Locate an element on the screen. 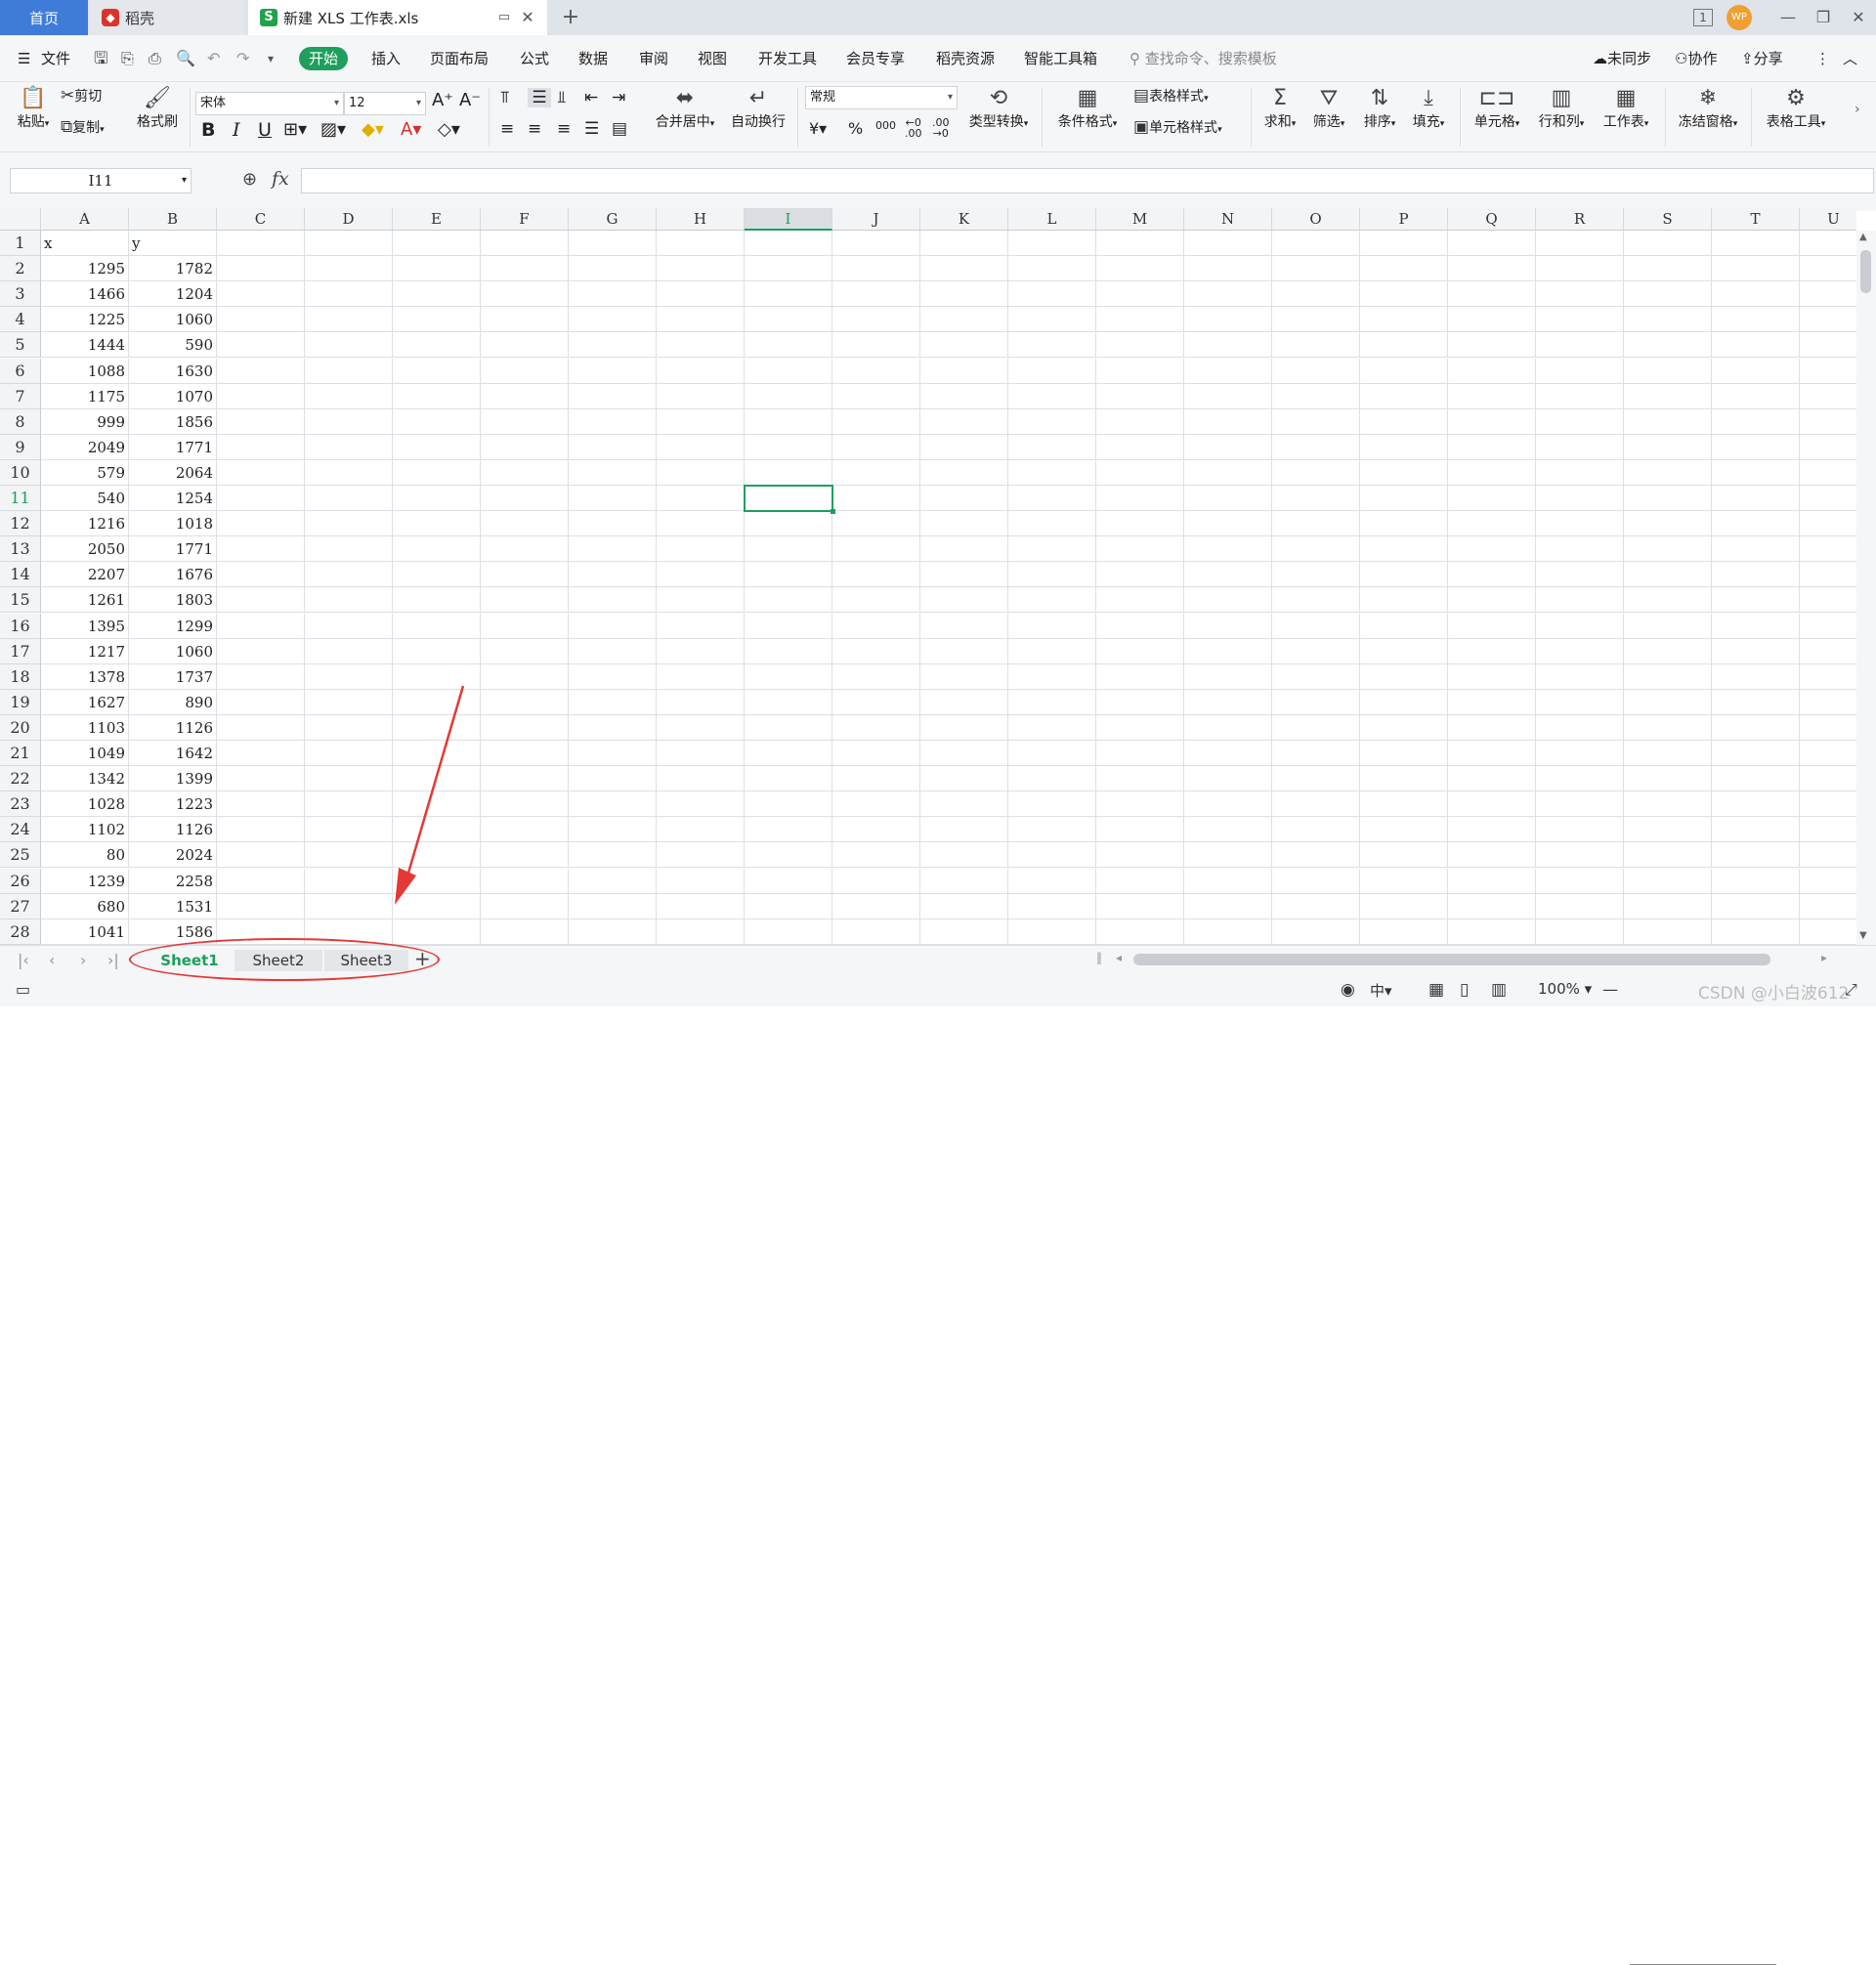 The height and width of the screenshot is (1965, 1876). cell-u19 is located at coordinates (1828, 703).